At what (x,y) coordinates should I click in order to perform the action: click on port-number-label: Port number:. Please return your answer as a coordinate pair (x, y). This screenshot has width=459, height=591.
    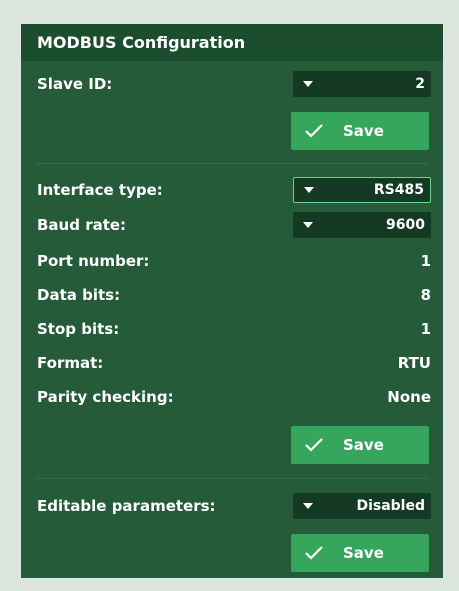
    Looking at the image, I should click on (93, 261).